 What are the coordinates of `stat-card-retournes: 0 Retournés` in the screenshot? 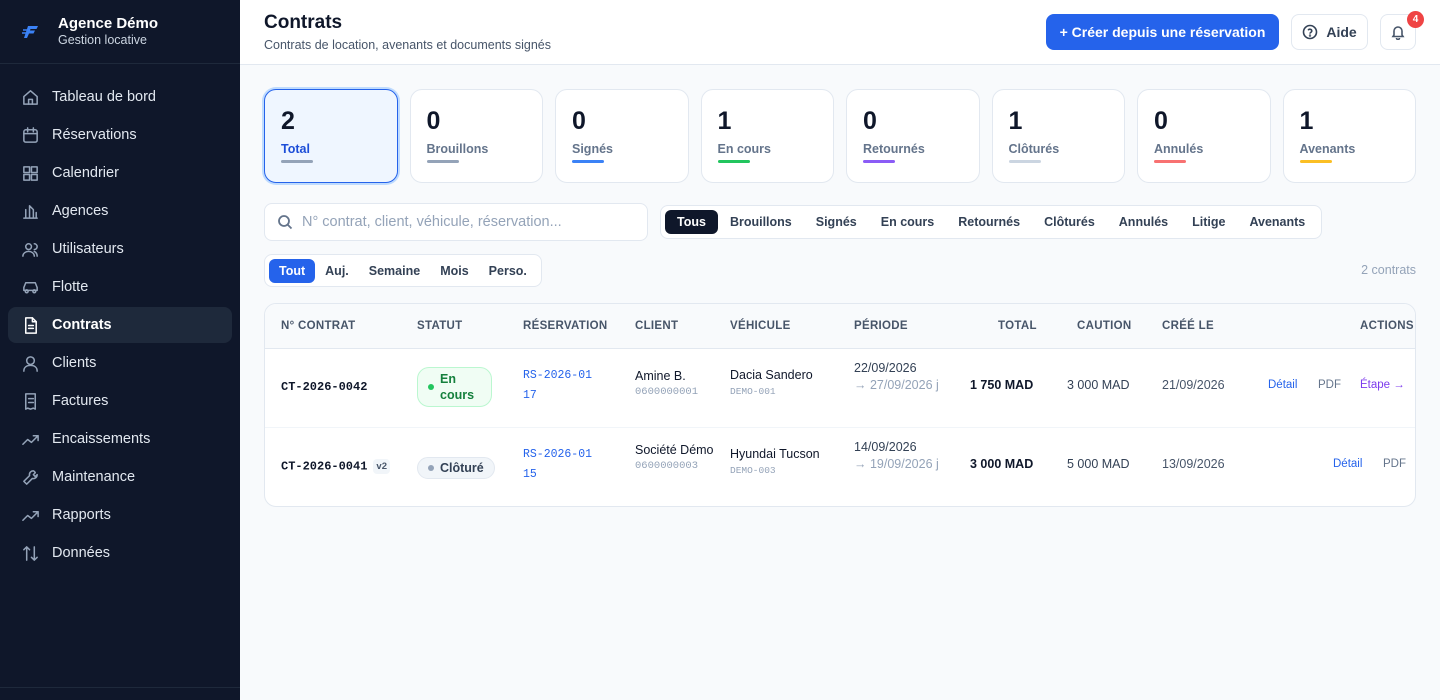 It's located at (913, 136).